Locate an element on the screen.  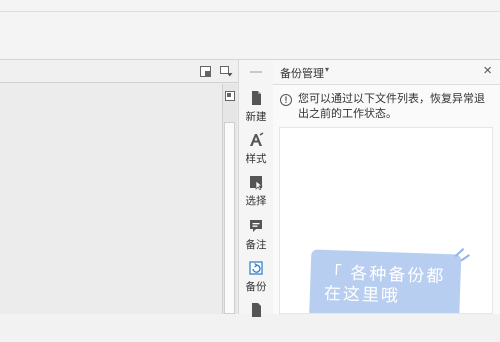
scrollbar-nav-icon is located at coordinates (229, 95).